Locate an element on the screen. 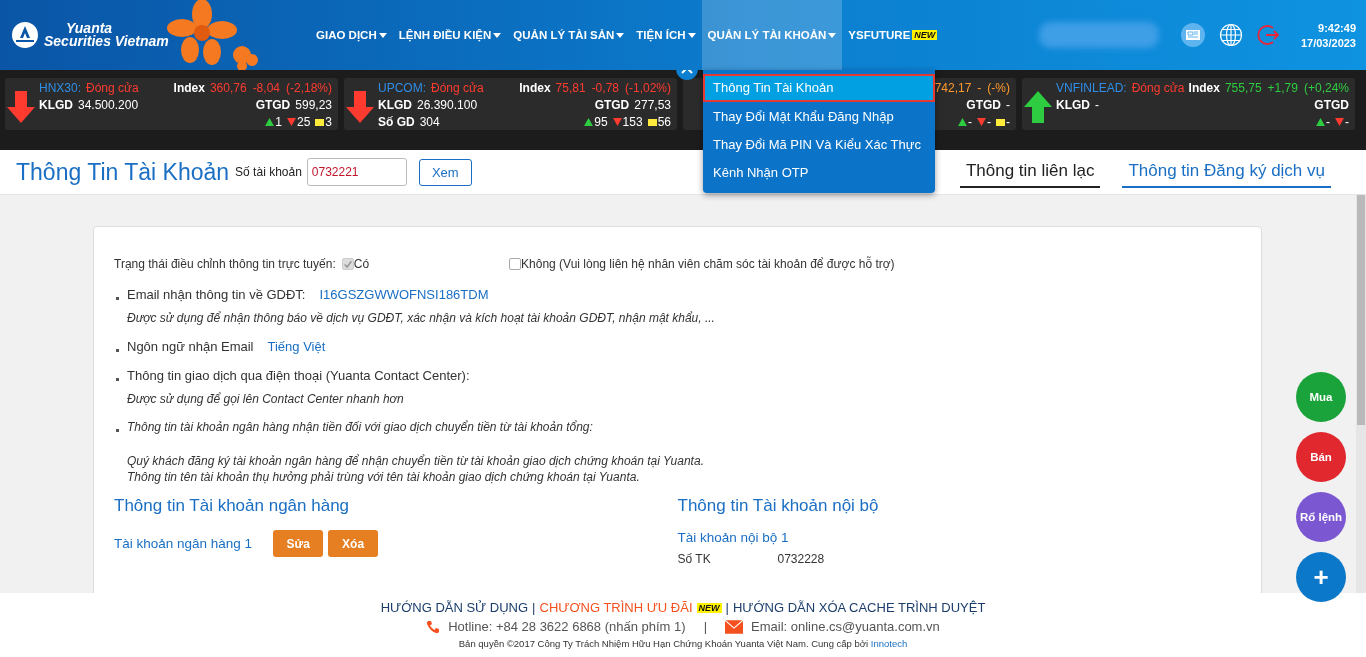 This screenshot has height=657, width=1366. checkbox-label: Không (Vui lòng liên hệ nhân viên chăm sóc tài khoản để được hỗ trợ) is located at coordinates (708, 264).